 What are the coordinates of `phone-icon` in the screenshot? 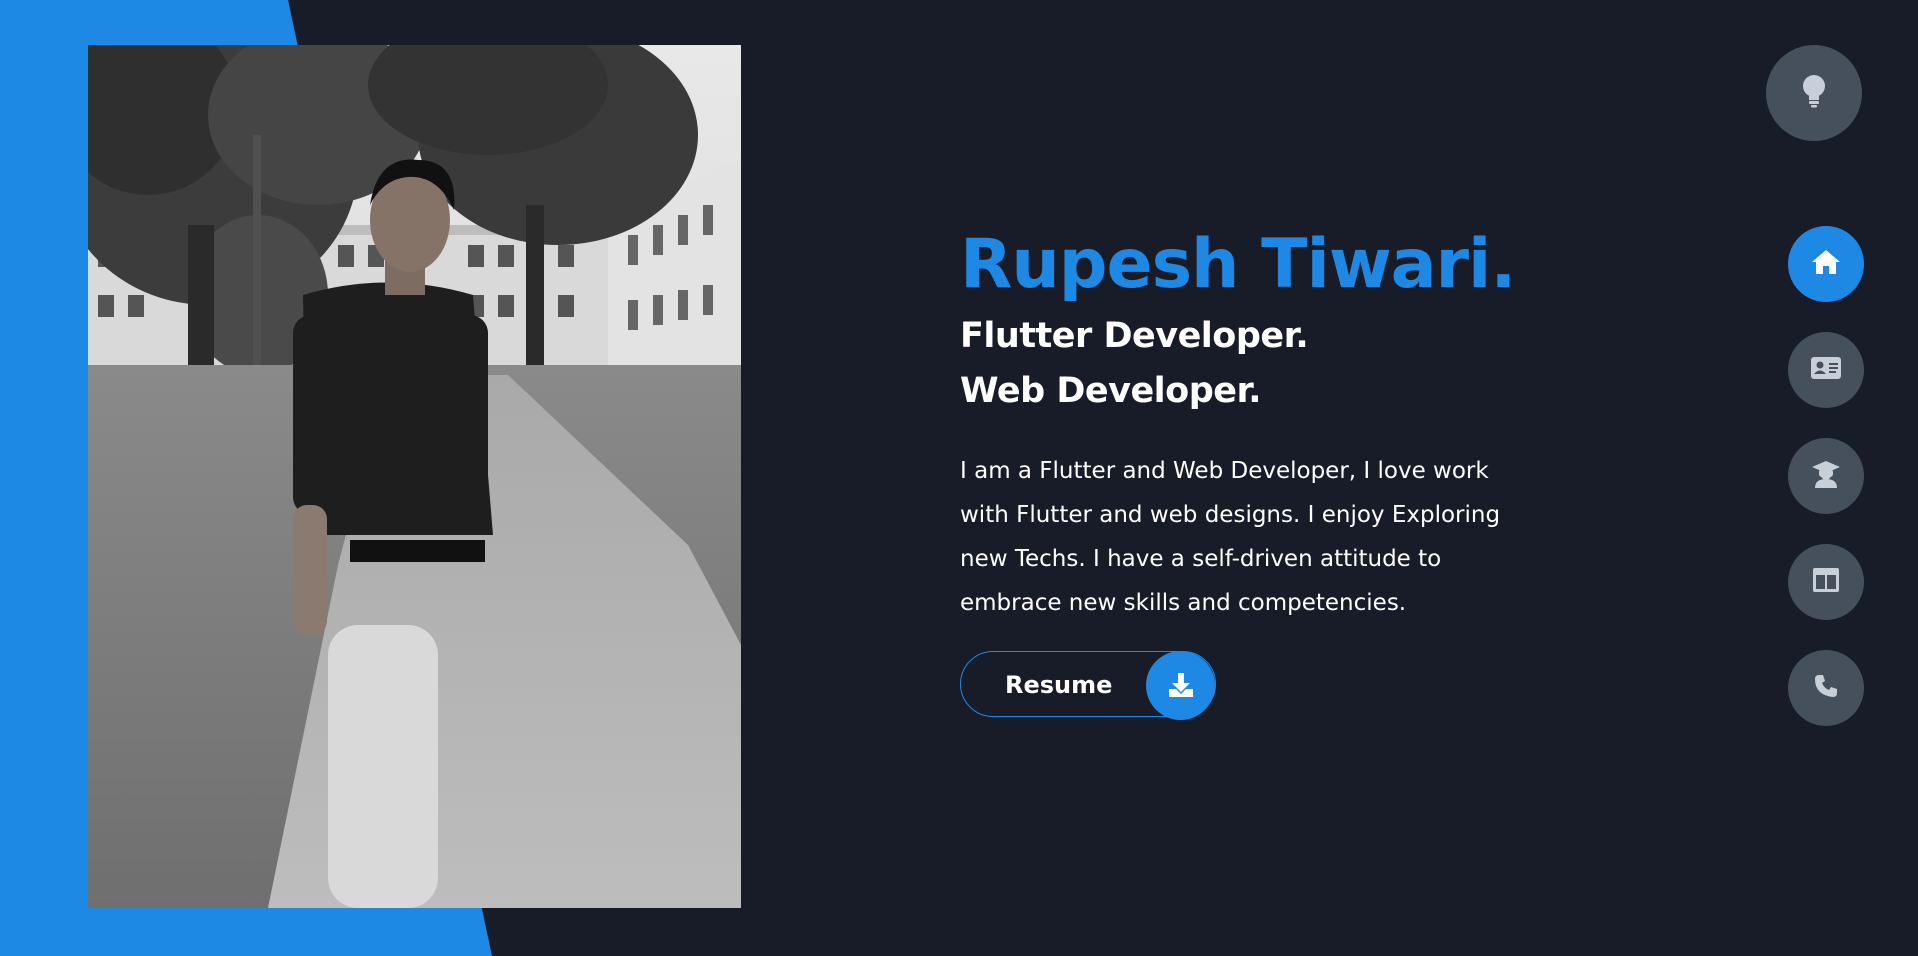 It's located at (1826, 688).